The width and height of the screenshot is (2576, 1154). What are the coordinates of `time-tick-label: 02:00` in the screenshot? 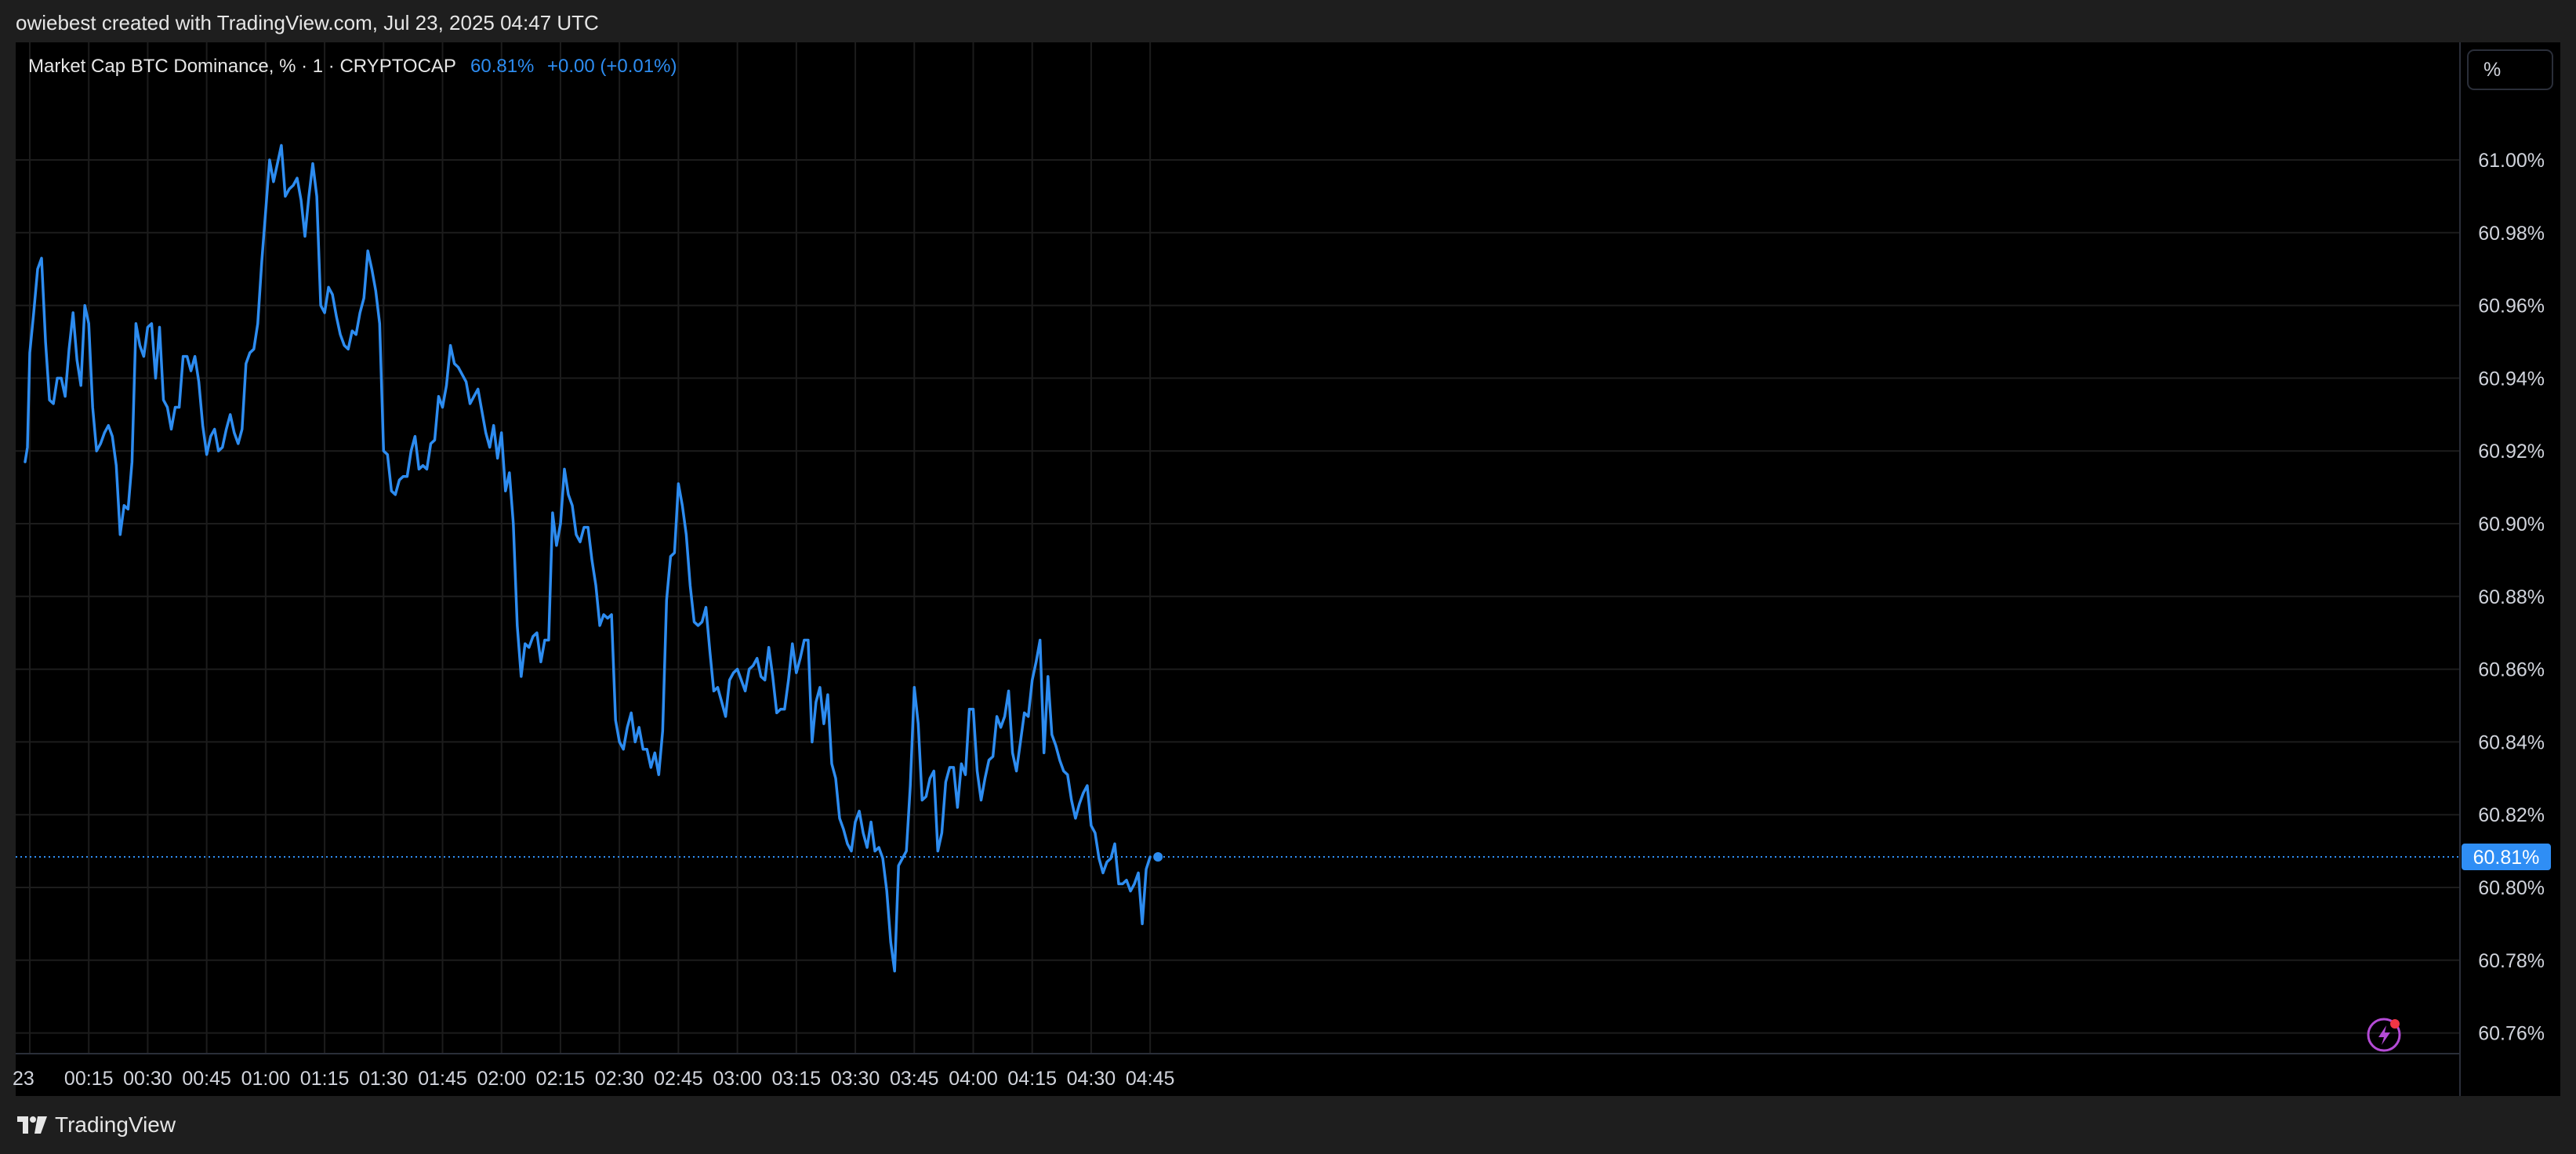 It's located at (502, 1079).